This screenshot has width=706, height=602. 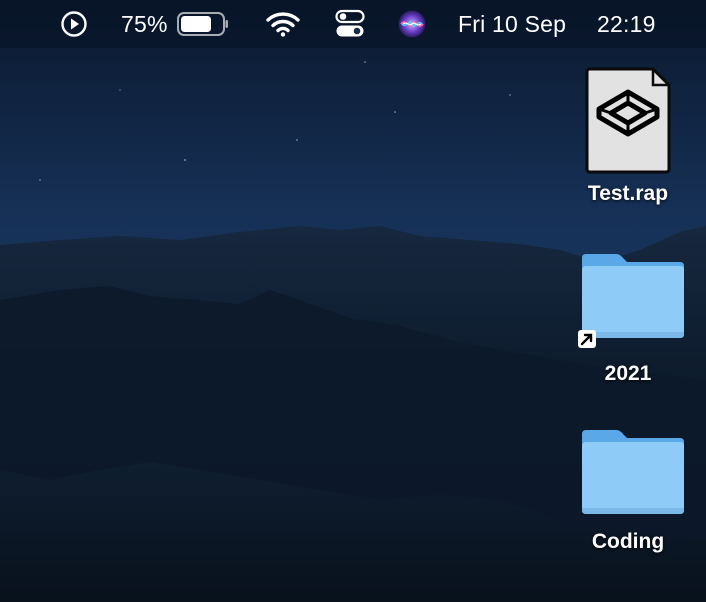 I want to click on play-circle-icon, so click(x=74, y=24).